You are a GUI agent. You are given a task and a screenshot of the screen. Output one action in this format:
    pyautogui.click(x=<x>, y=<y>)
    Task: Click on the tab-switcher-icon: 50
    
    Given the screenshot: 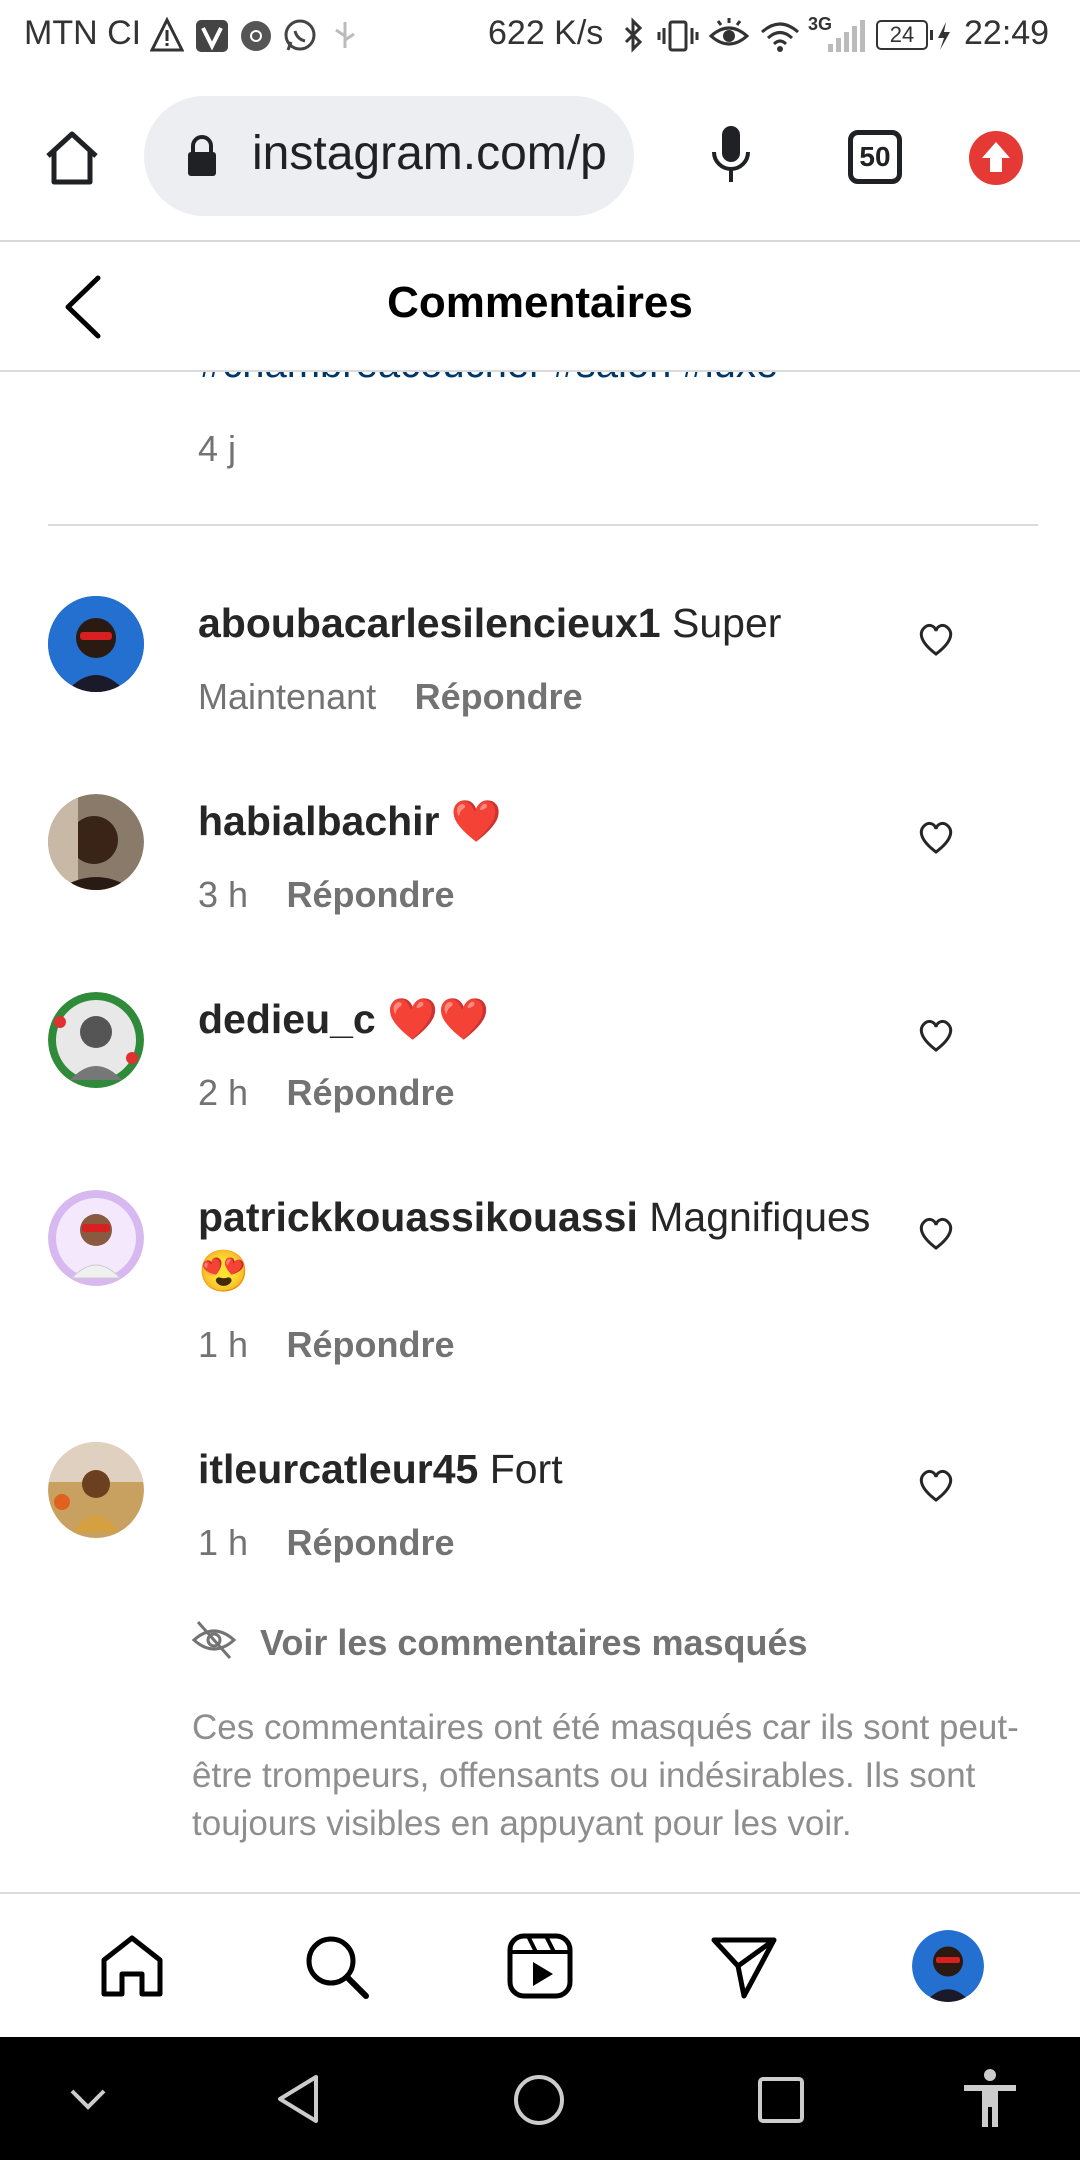 What is the action you would take?
    pyautogui.click(x=875, y=157)
    